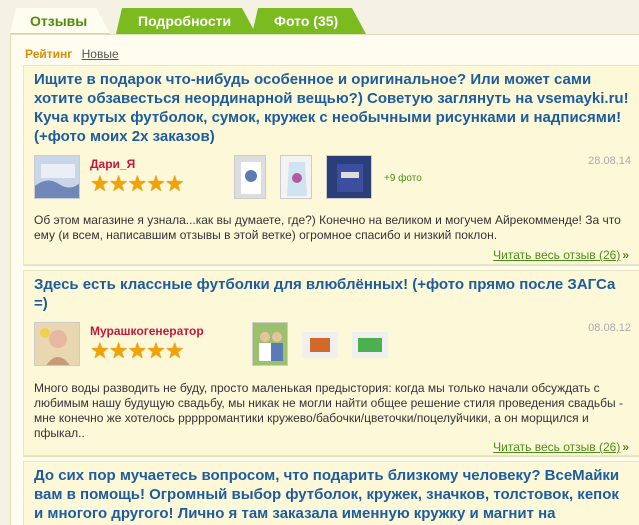 The width and height of the screenshot is (639, 525). I want to click on tab-bar: Отзывы Подробности Фото (35), so click(324, 21).